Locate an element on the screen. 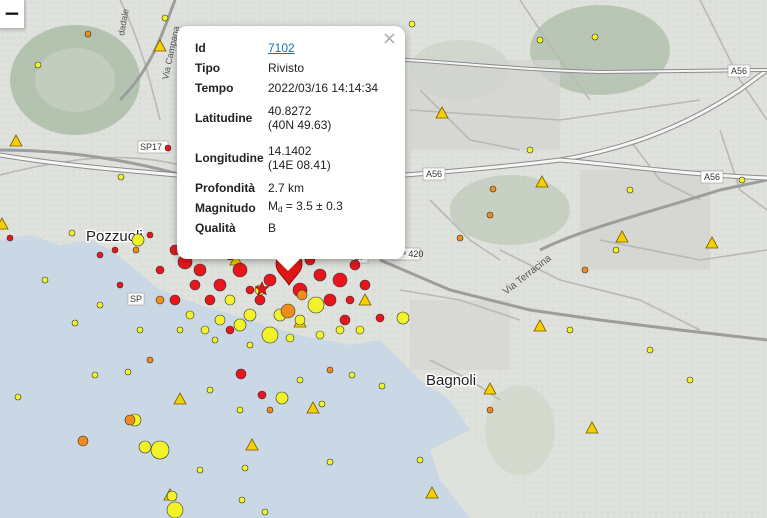 This screenshot has height=518, width=767. event-id-link: 7102 is located at coordinates (281, 48).